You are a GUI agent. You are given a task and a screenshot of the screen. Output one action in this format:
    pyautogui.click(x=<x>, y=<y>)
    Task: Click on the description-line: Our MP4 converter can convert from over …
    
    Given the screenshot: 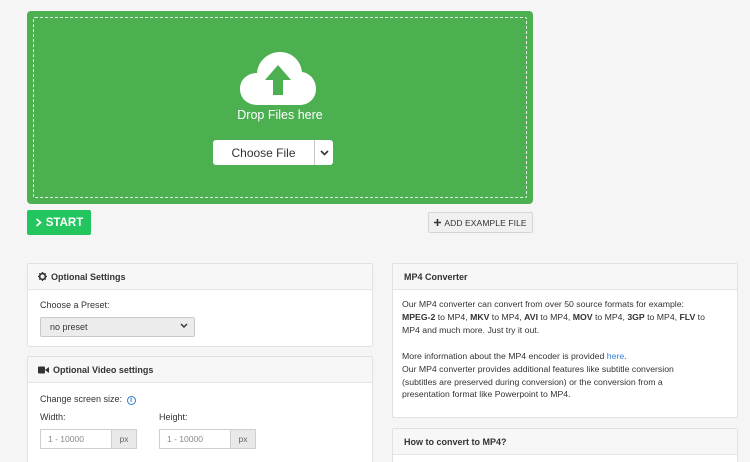 What is the action you would take?
    pyautogui.click(x=543, y=304)
    